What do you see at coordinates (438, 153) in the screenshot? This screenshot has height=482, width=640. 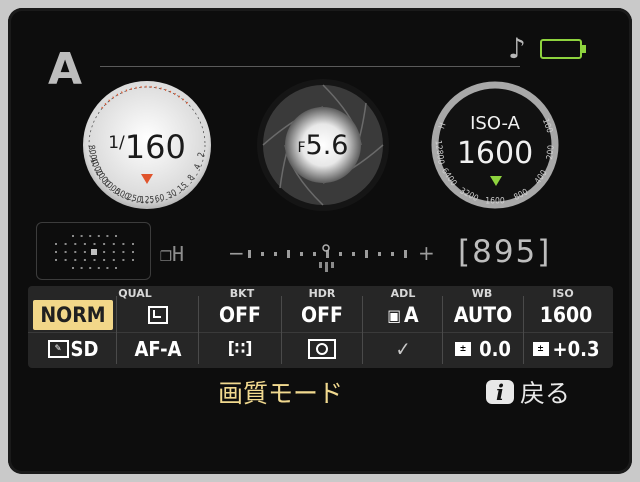 I see `iso-scale-label: 12800` at bounding box center [438, 153].